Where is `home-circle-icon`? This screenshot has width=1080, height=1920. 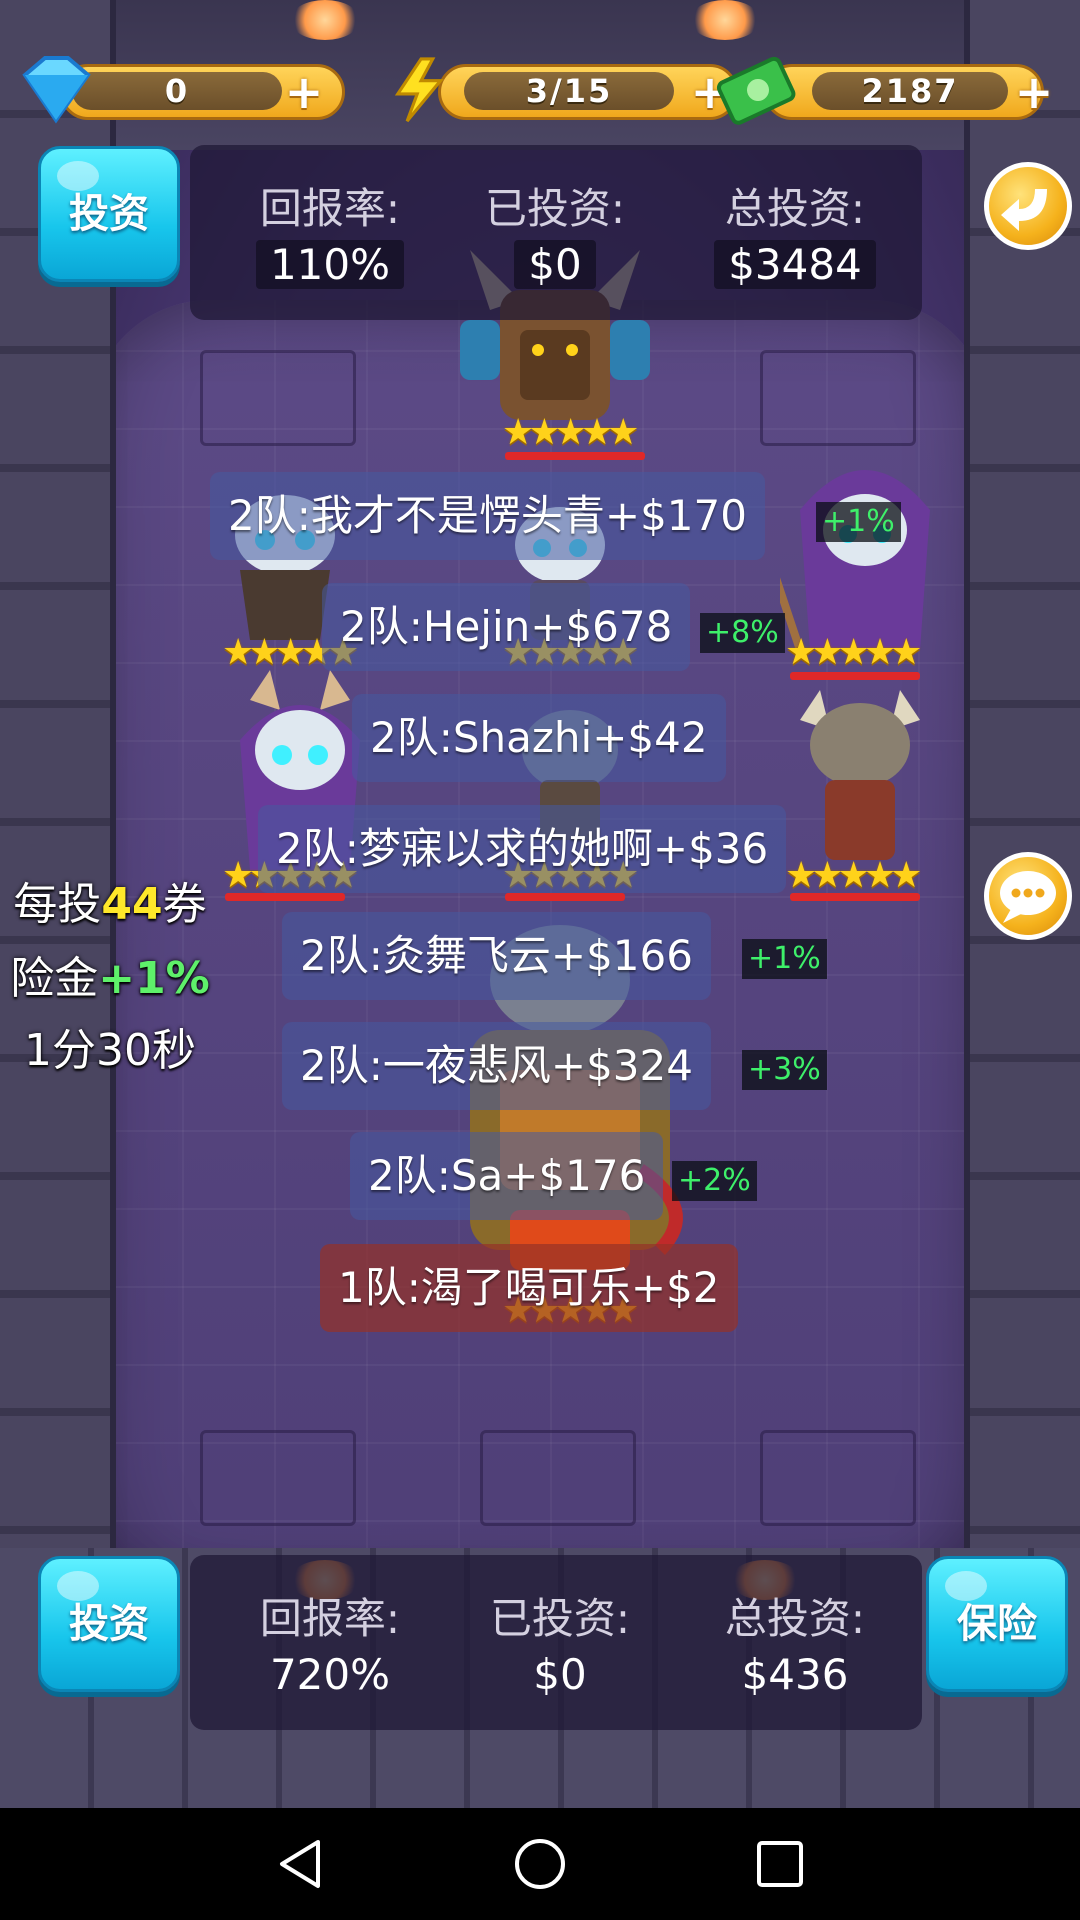 home-circle-icon is located at coordinates (540, 1864).